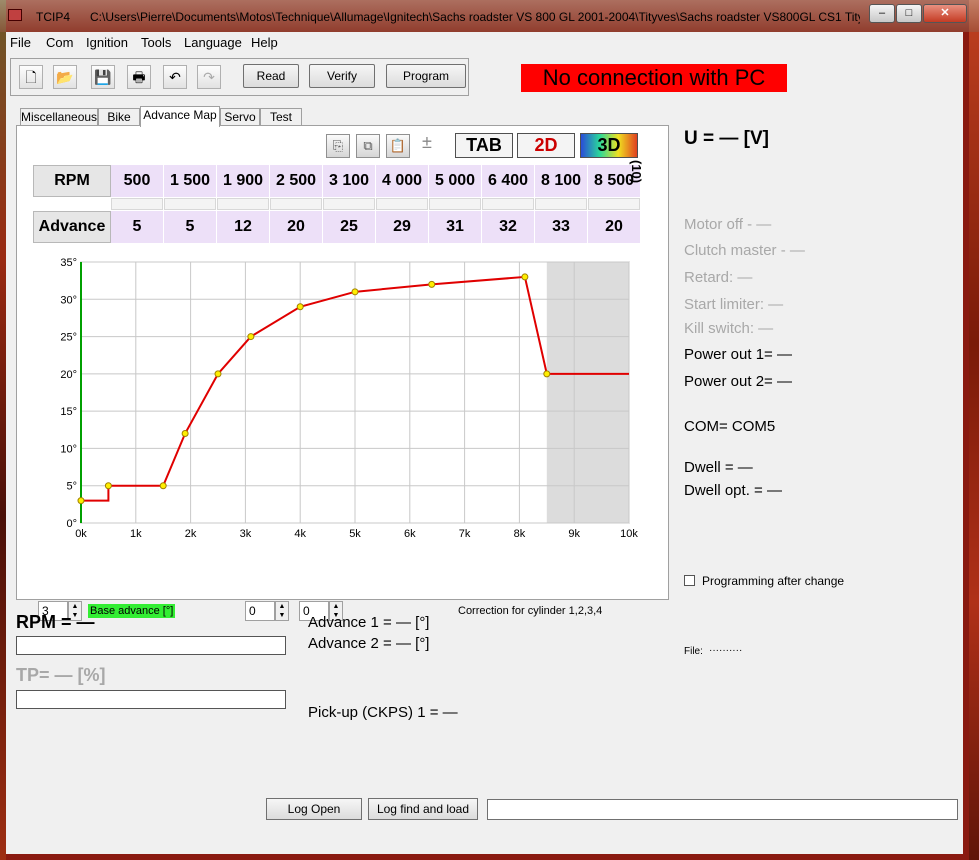  What do you see at coordinates (738, 381) in the screenshot?
I see `power-out2-status: Power out 2= —` at bounding box center [738, 381].